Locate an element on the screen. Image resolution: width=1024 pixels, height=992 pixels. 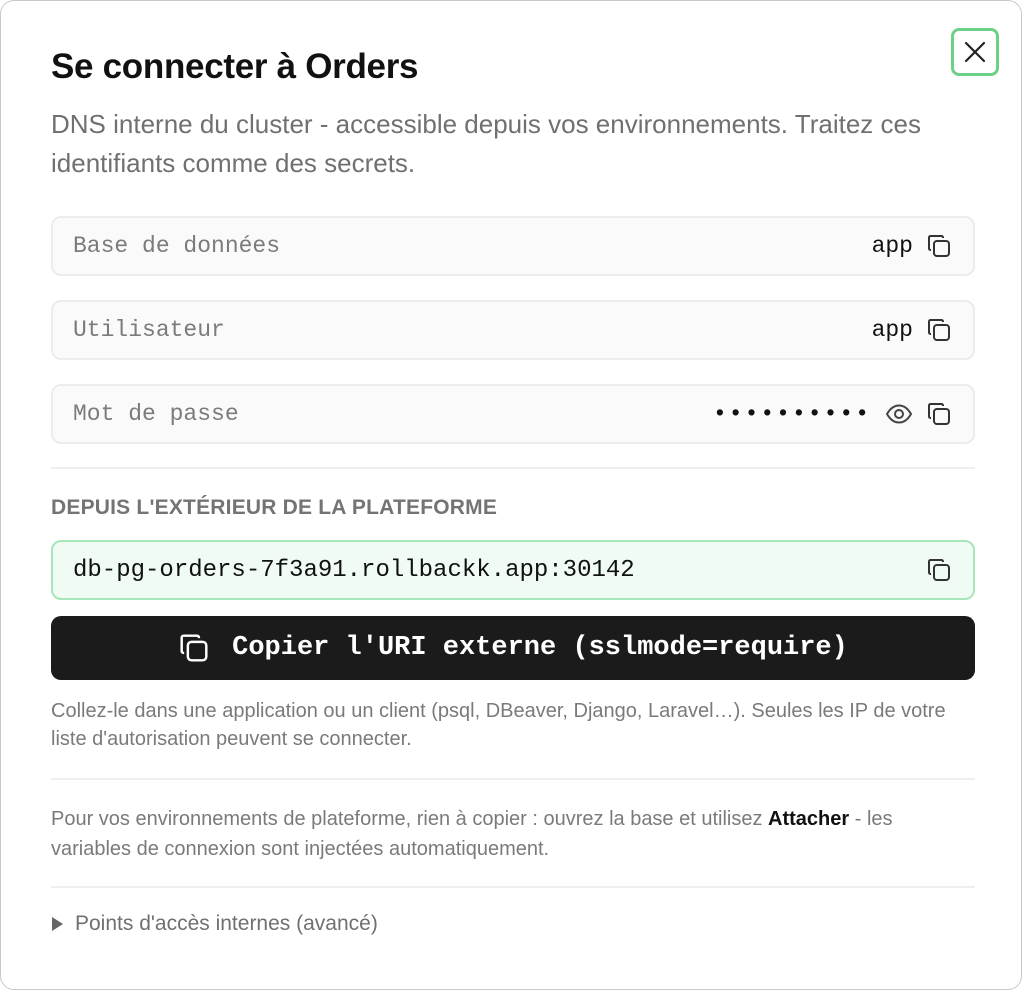
user-label: Utilisateur is located at coordinates (149, 330).